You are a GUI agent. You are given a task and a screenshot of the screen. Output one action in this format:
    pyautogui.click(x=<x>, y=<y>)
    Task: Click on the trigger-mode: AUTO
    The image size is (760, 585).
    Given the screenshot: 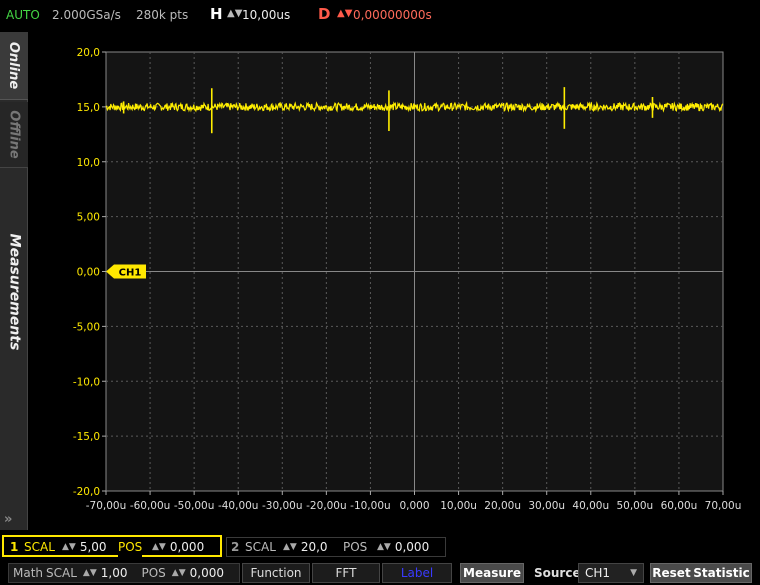 What is the action you would take?
    pyautogui.click(x=23, y=15)
    